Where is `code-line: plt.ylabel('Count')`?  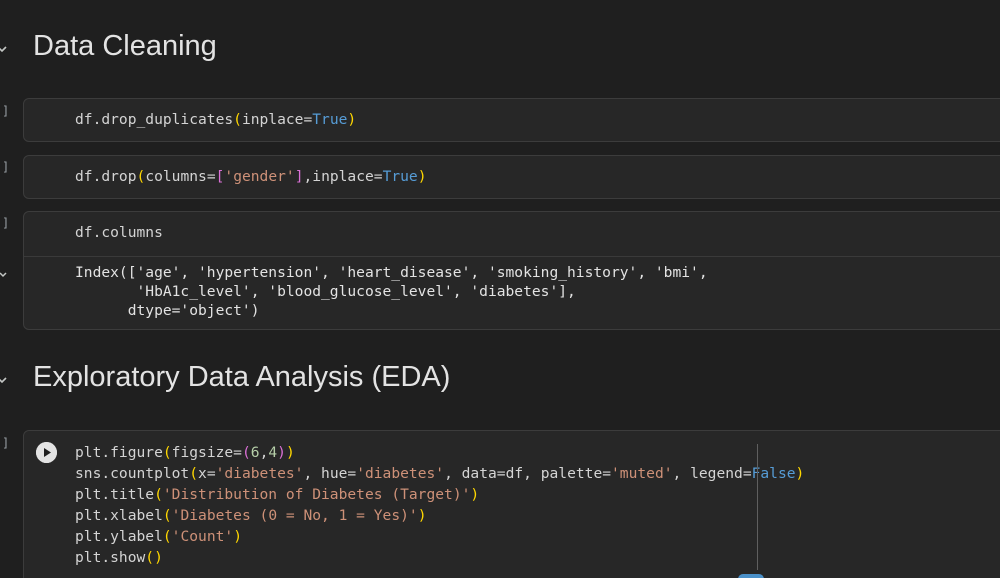 code-line: plt.ylabel('Count') is located at coordinates (158, 536).